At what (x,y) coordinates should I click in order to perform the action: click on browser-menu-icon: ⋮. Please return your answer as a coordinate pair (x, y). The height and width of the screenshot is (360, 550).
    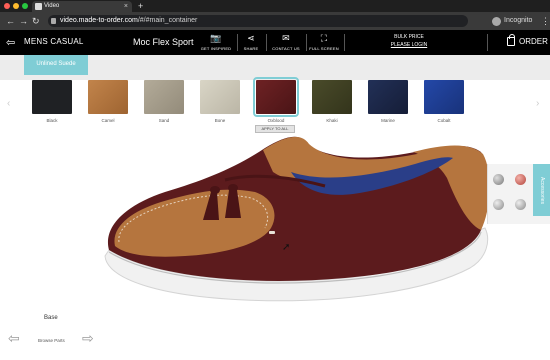
    Looking at the image, I should click on (545, 21).